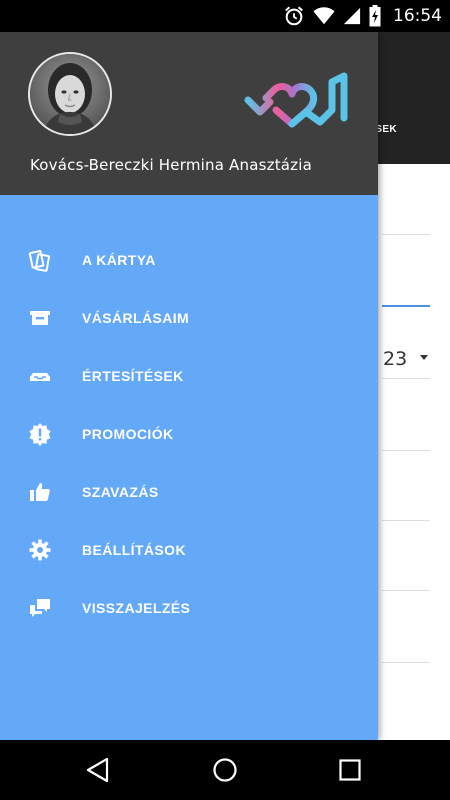 This screenshot has height=800, width=450. I want to click on status-time: 16:54, so click(417, 16).